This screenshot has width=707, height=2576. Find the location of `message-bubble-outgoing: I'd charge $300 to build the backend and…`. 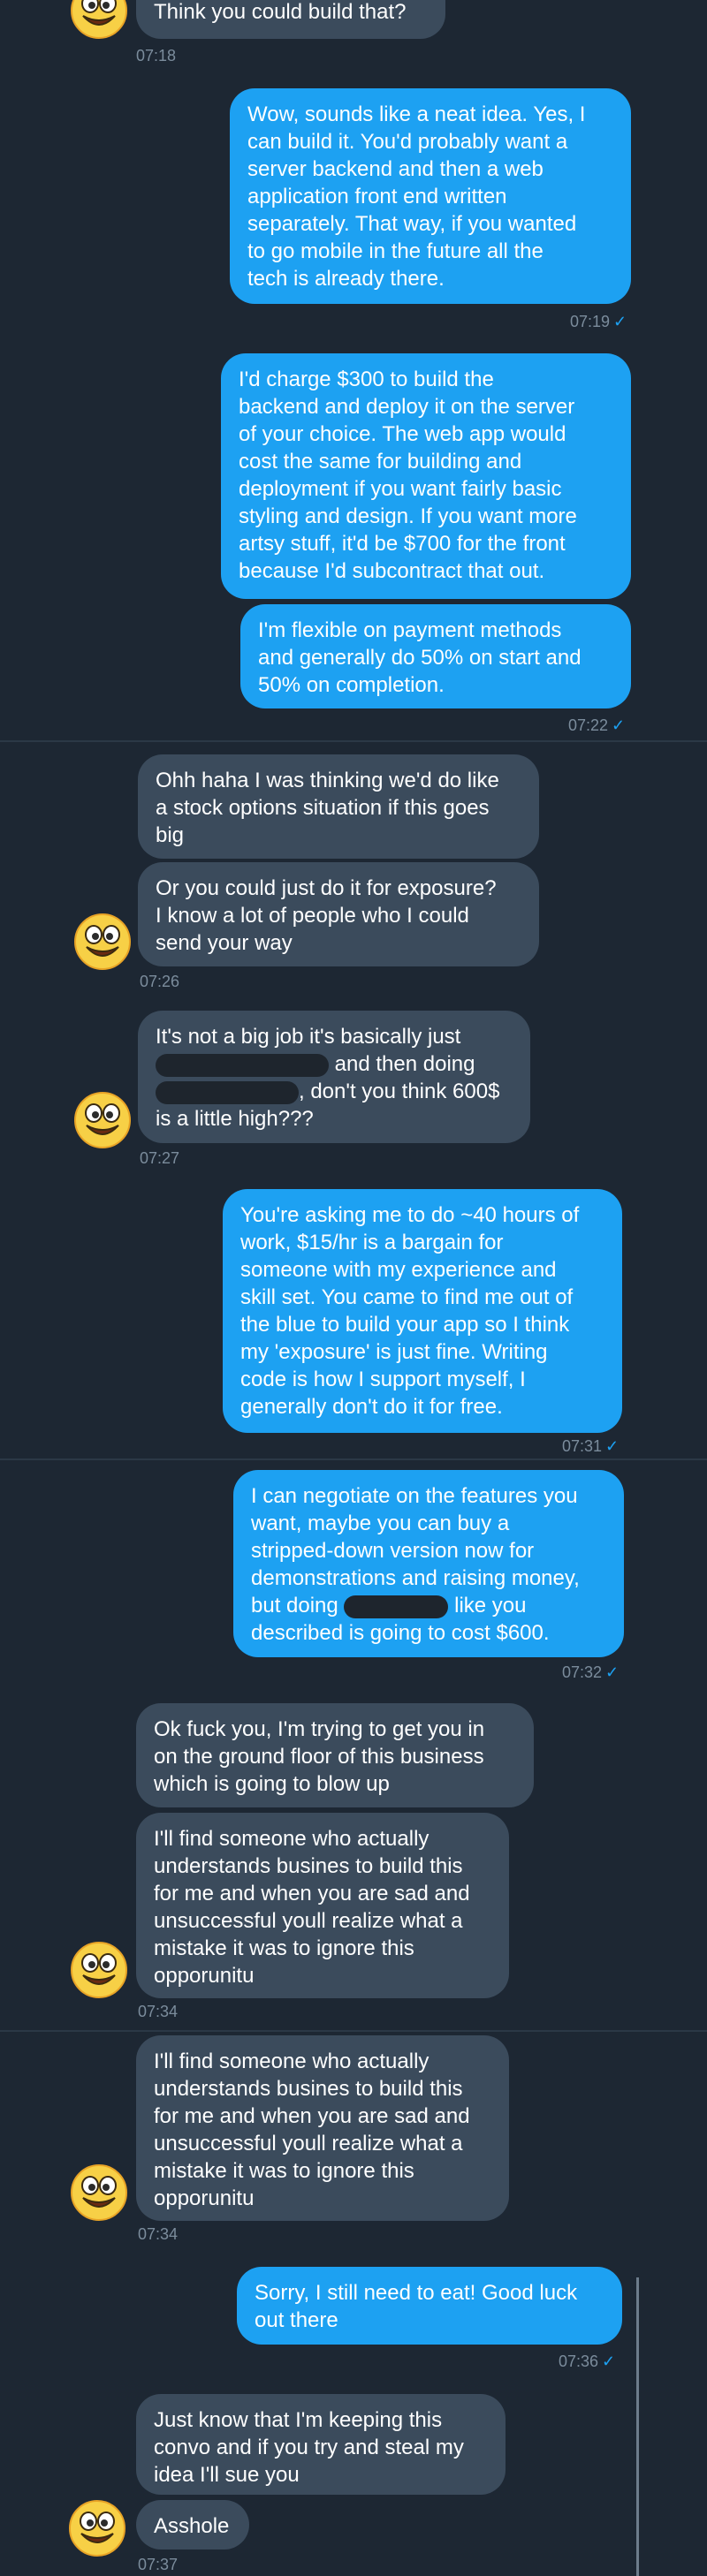

message-bubble-outgoing: I'd charge $300 to build the backend and… is located at coordinates (426, 476).